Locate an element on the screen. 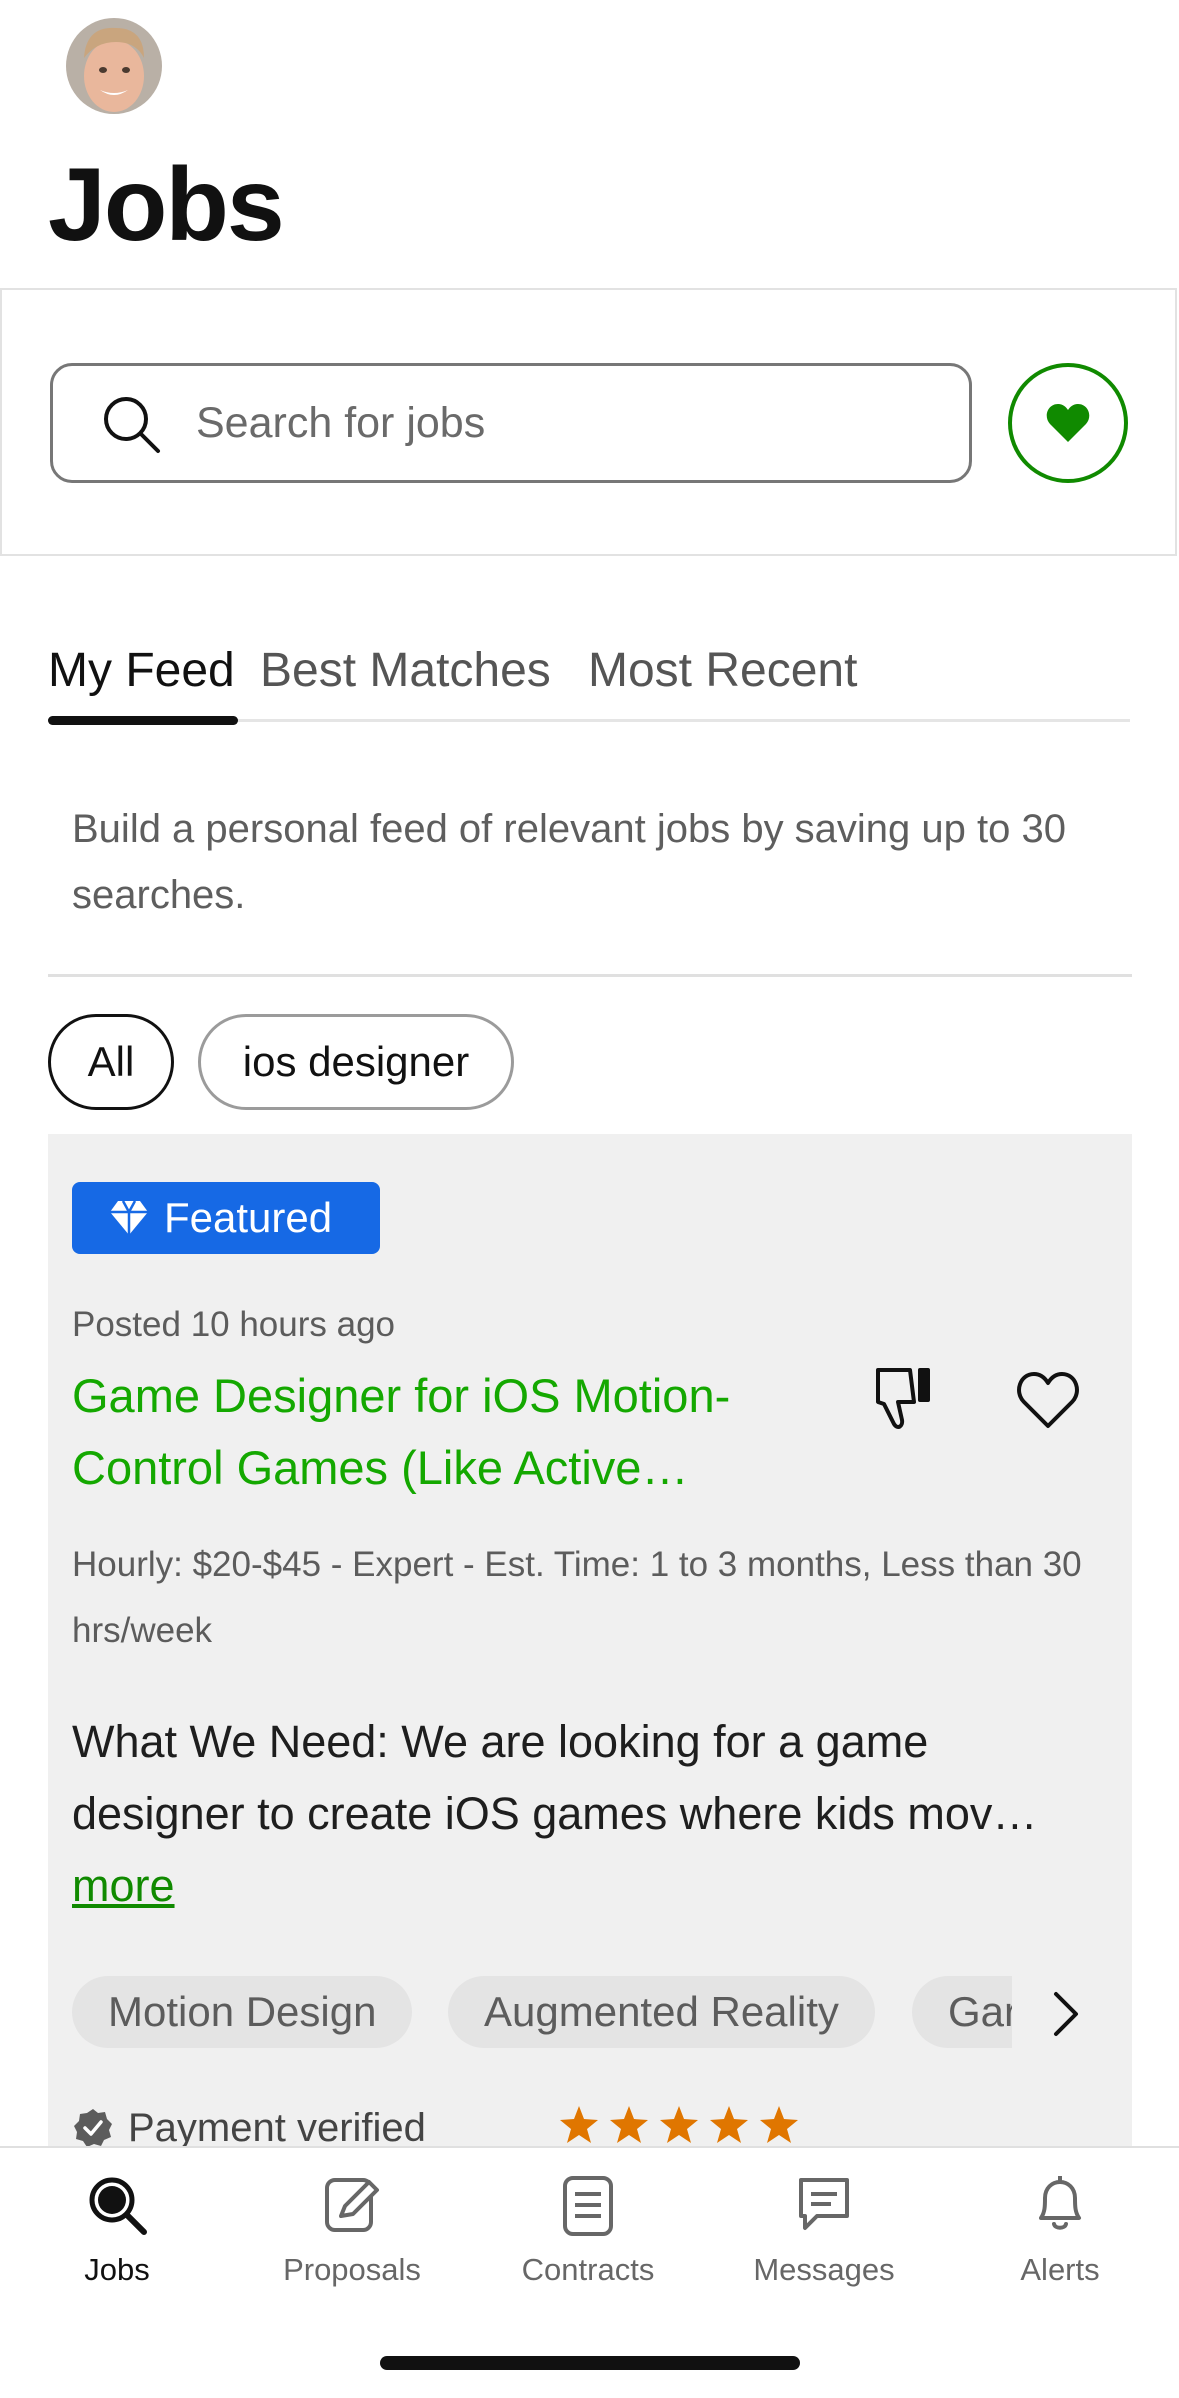 The height and width of the screenshot is (2398, 1179). featured-label: Featured is located at coordinates (248, 1217).